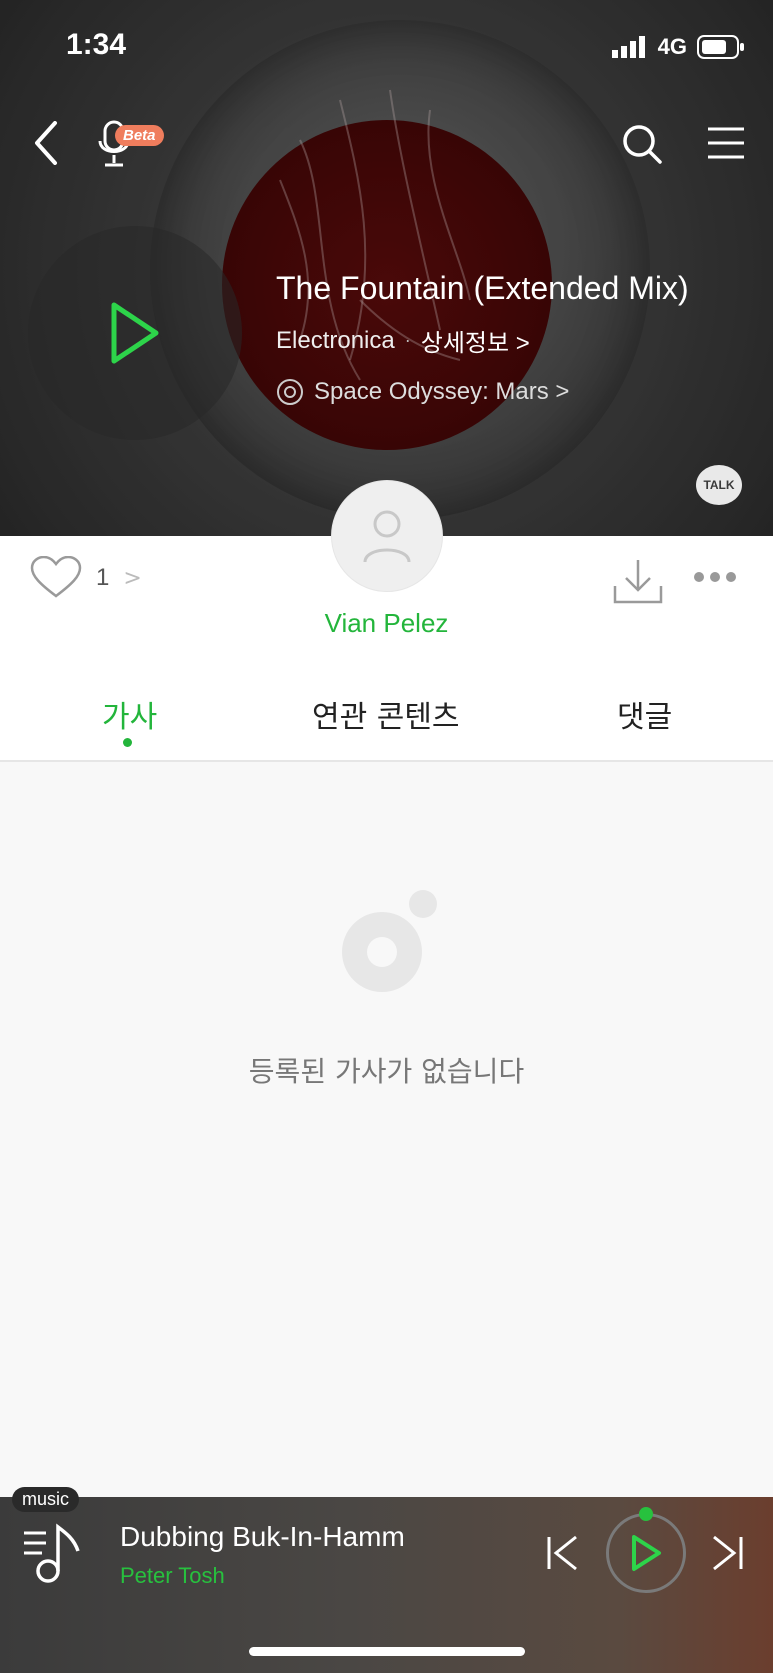 The image size is (773, 1673). What do you see at coordinates (672, 46) in the screenshot?
I see `network-label: 4G` at bounding box center [672, 46].